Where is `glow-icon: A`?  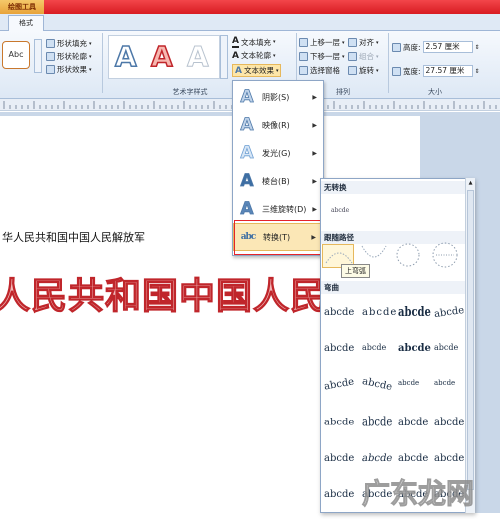 glow-icon: A is located at coordinates (247, 153).